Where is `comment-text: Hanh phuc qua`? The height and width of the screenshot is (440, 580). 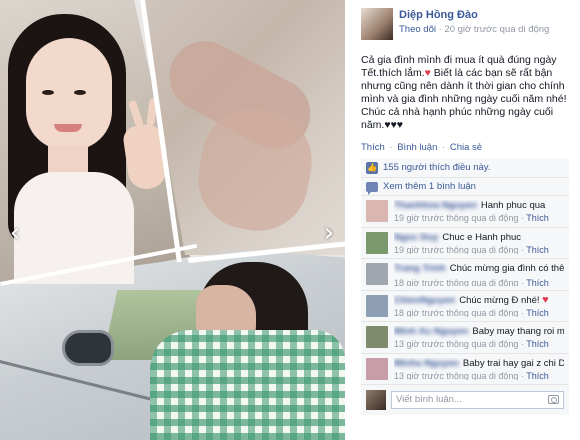 comment-text: Hanh phuc qua is located at coordinates (513, 205).